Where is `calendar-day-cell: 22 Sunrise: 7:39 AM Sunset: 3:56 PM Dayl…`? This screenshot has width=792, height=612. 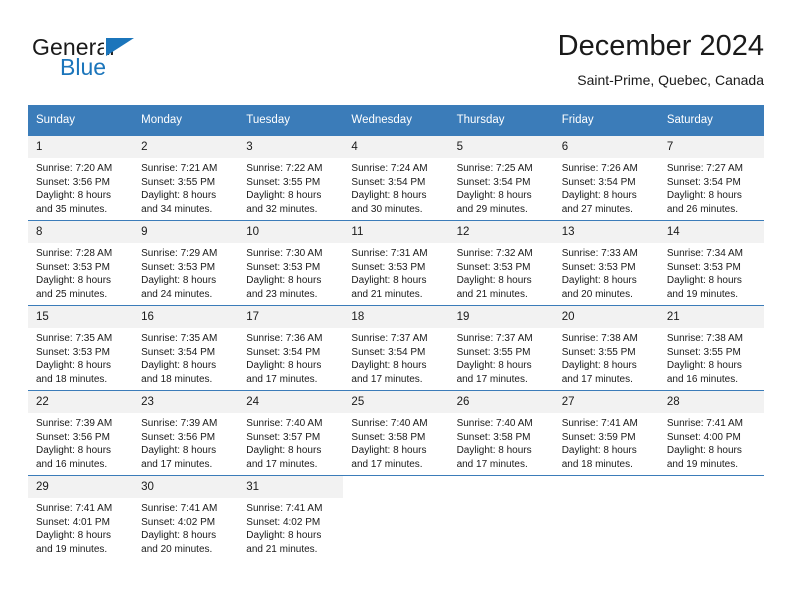 calendar-day-cell: 22 Sunrise: 7:39 AM Sunset: 3:56 PM Dayl… is located at coordinates (81, 433).